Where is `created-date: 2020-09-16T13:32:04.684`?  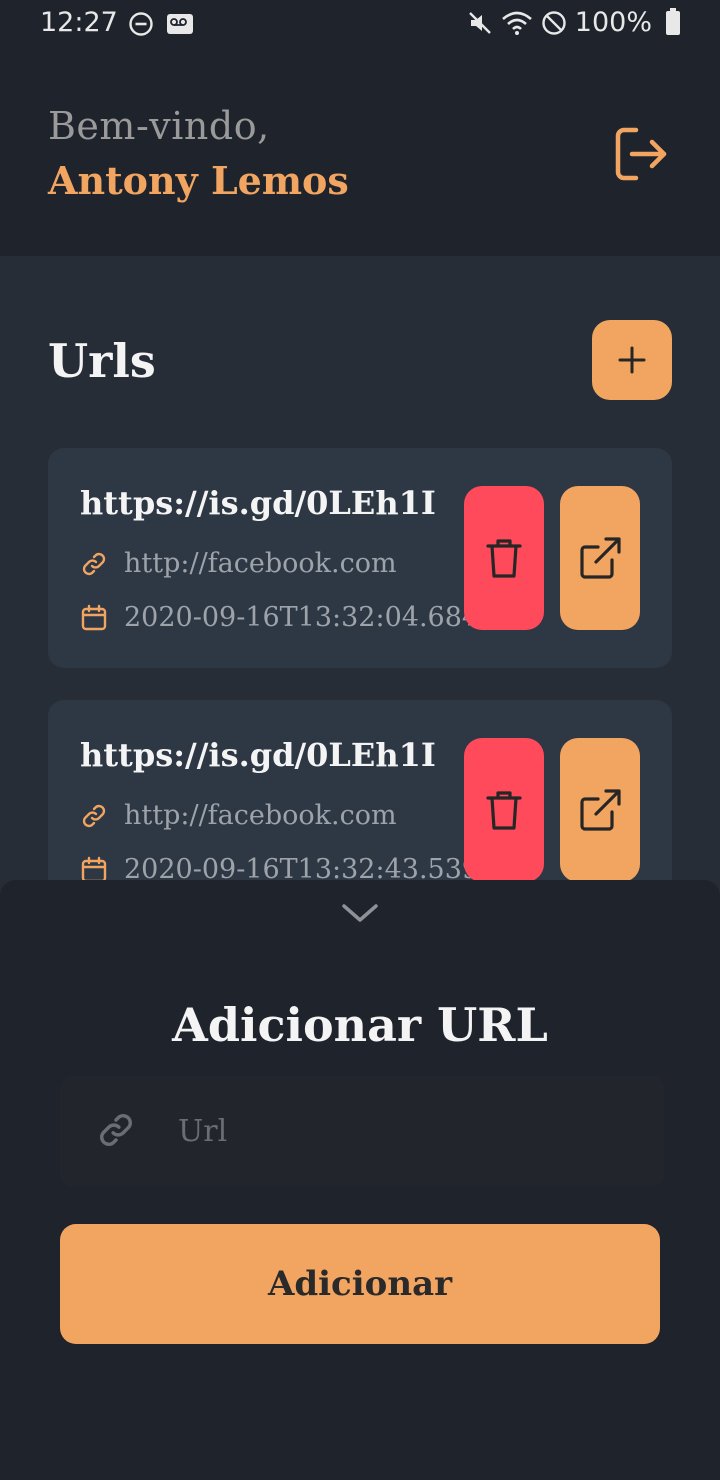
created-date: 2020-09-16T13:32:04.684 is located at coordinates (302, 617).